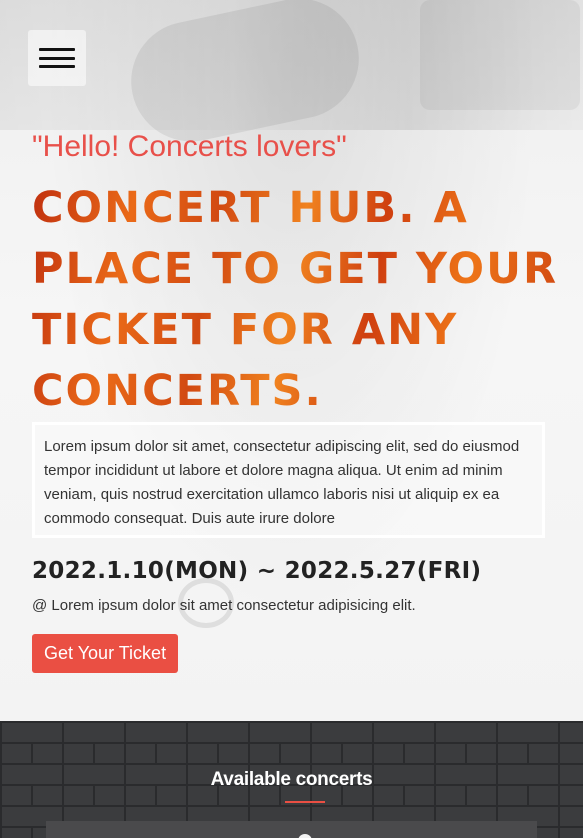 The width and height of the screenshot is (583, 838). I want to click on hamburger-icon, so click(57, 58).